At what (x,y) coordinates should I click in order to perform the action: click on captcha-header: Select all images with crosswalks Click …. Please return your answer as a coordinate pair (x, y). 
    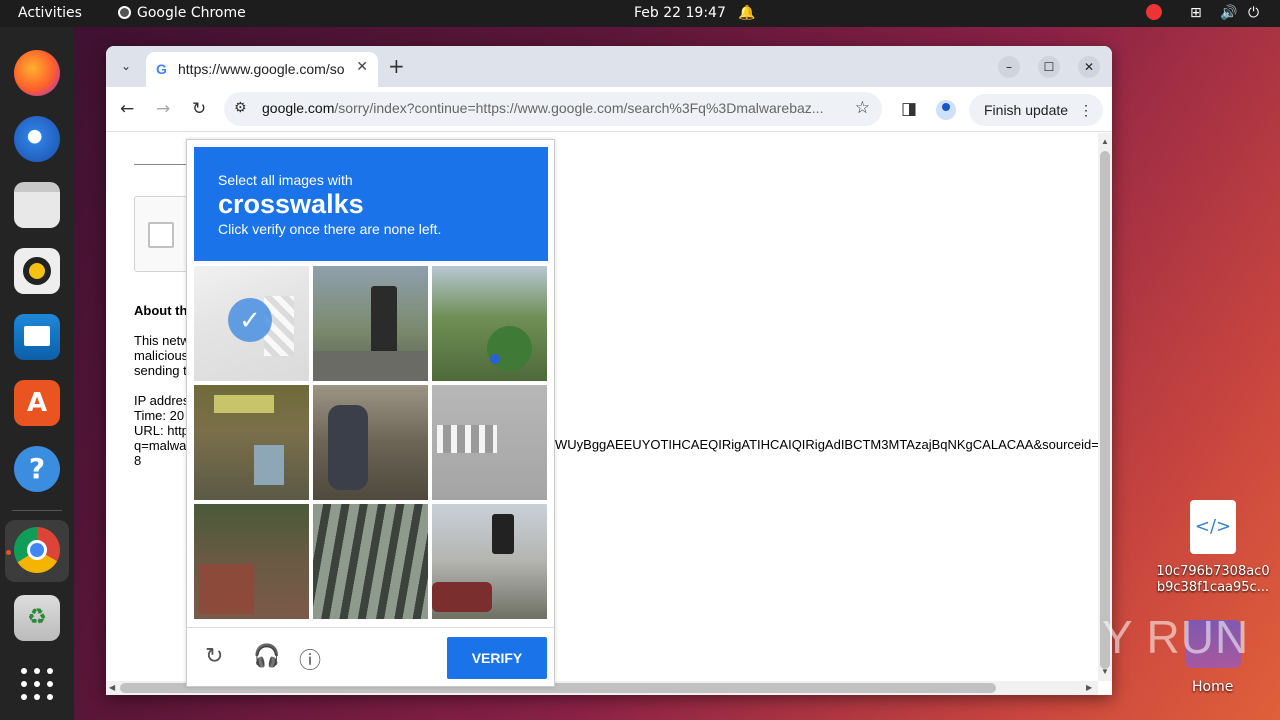
    Looking at the image, I should click on (371, 204).